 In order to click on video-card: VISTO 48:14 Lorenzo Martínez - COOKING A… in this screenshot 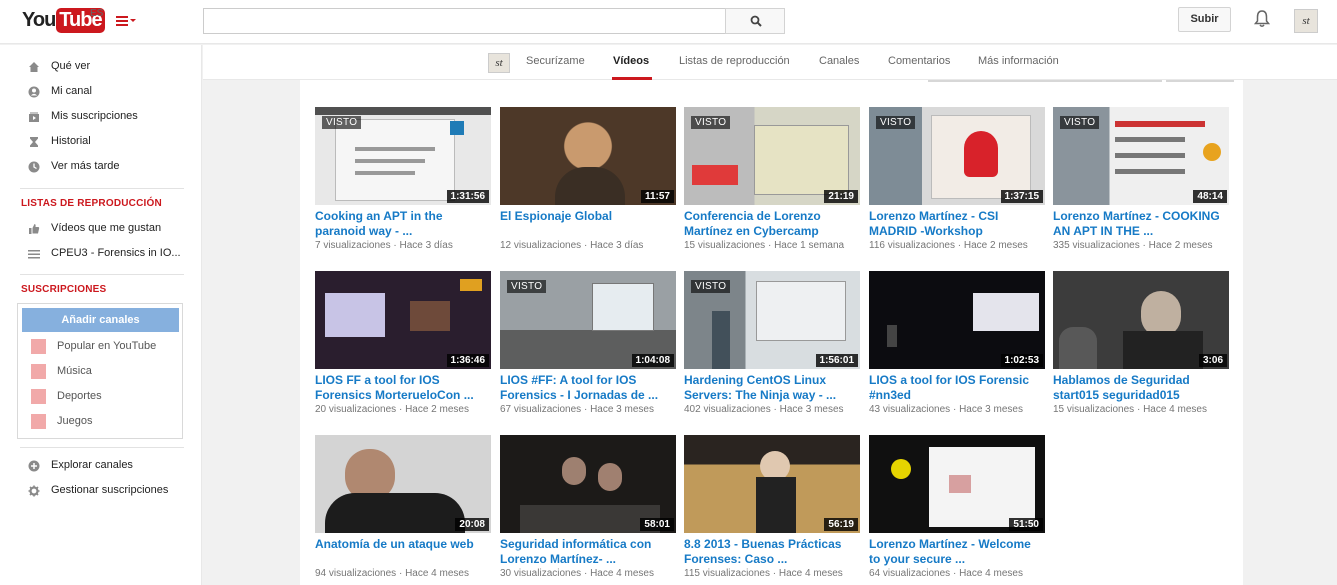, I will do `click(1141, 187)`.